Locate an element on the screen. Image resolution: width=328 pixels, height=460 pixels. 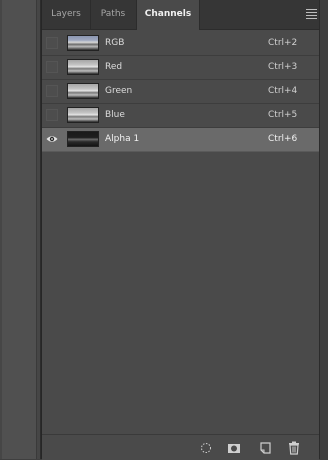
save-selection-as-channel-icon is located at coordinates (234, 448).